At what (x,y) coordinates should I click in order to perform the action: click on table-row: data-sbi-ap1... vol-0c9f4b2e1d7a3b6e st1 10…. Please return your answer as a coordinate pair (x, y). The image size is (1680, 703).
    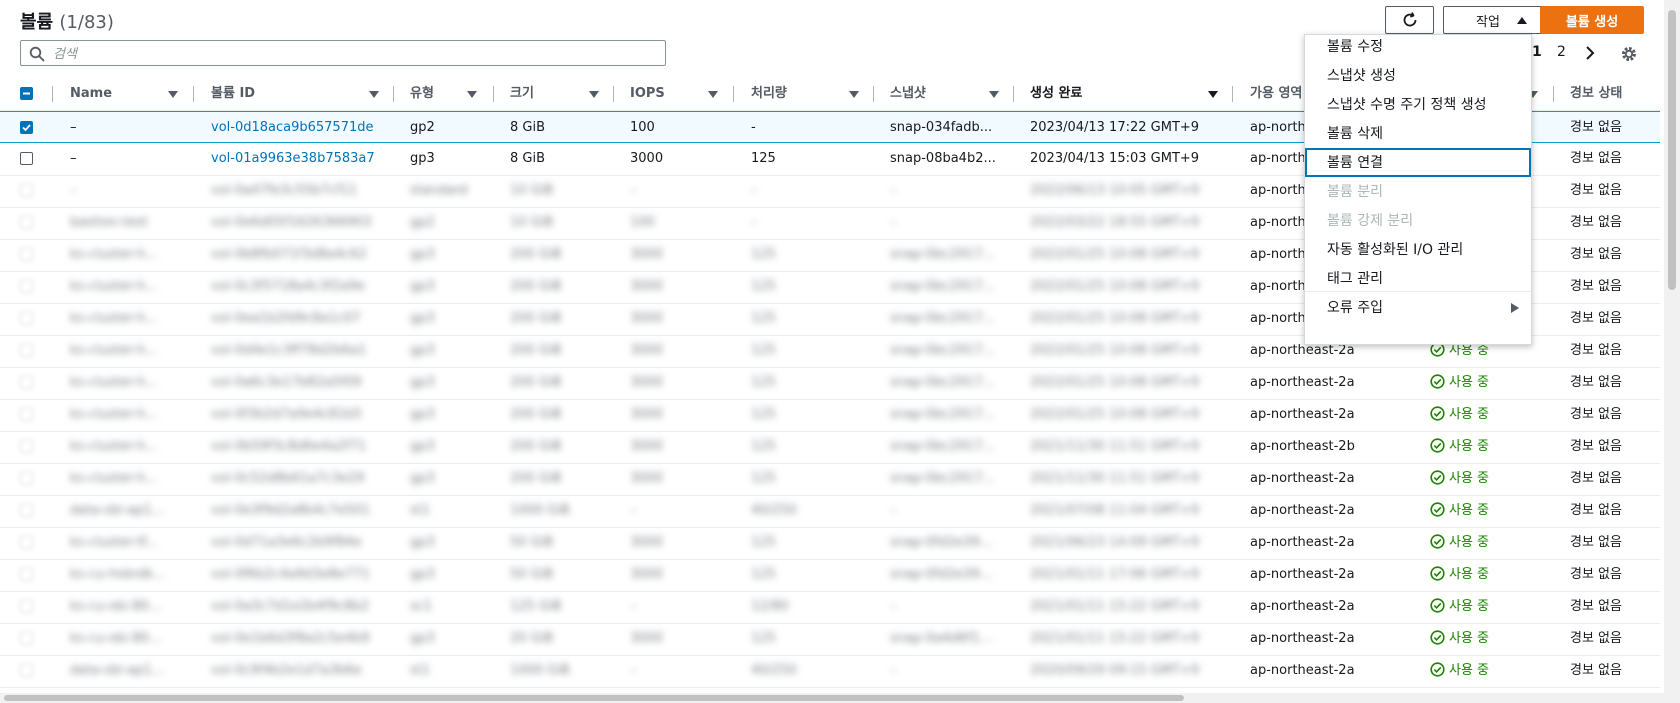
    Looking at the image, I should click on (830, 671).